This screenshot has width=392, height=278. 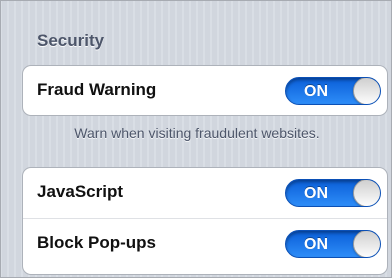 I want to click on fraud-warning-label: Fraud Warning, so click(x=97, y=89).